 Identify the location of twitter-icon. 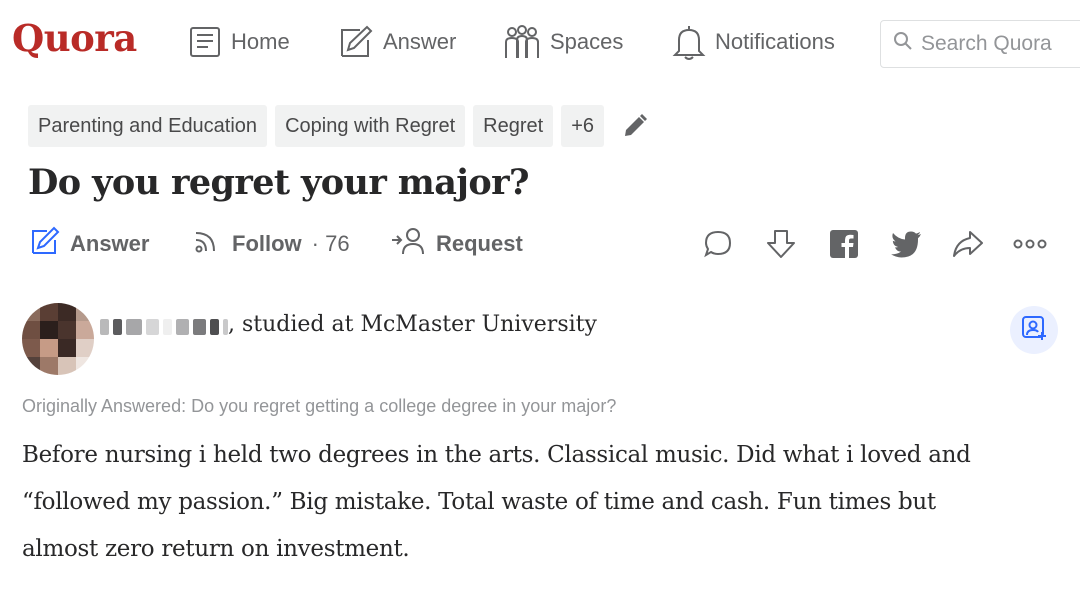
(906, 244).